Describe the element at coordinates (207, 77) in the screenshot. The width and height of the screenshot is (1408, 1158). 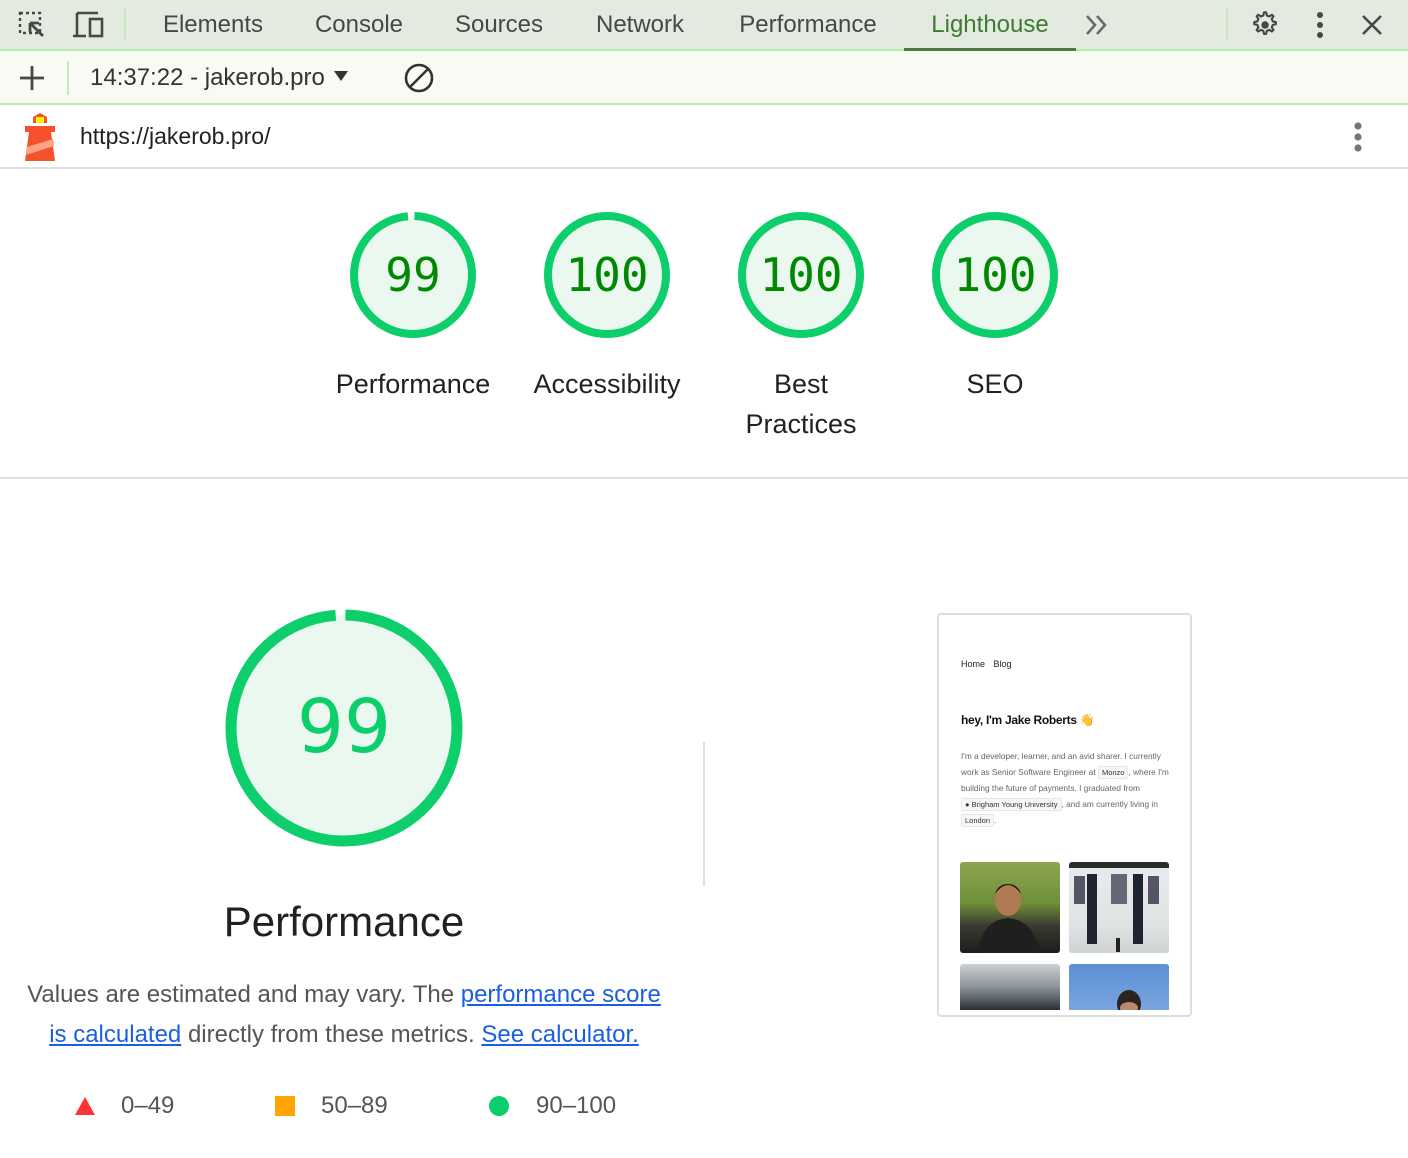
I see `report-selector-label: 14:37:22 - jakerob.pro` at that location.